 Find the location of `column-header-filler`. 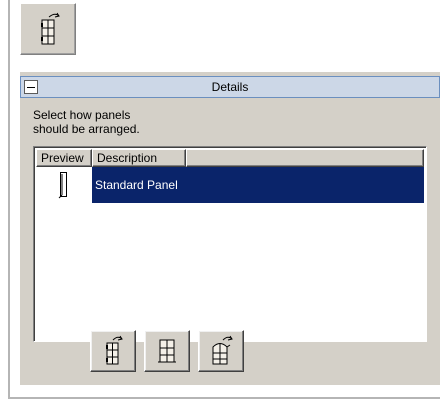

column-header-filler is located at coordinates (305, 158).